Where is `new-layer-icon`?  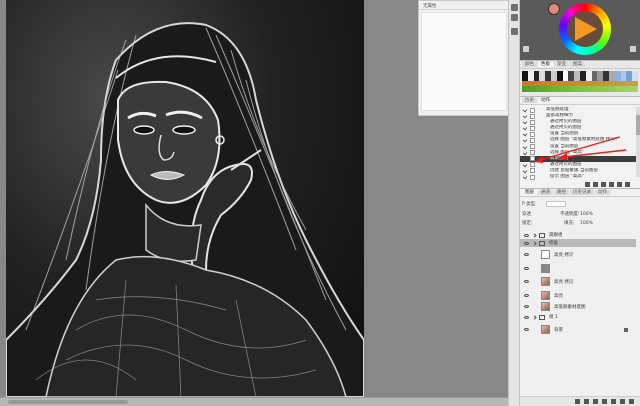 new-layer-icon is located at coordinates (622, 401).